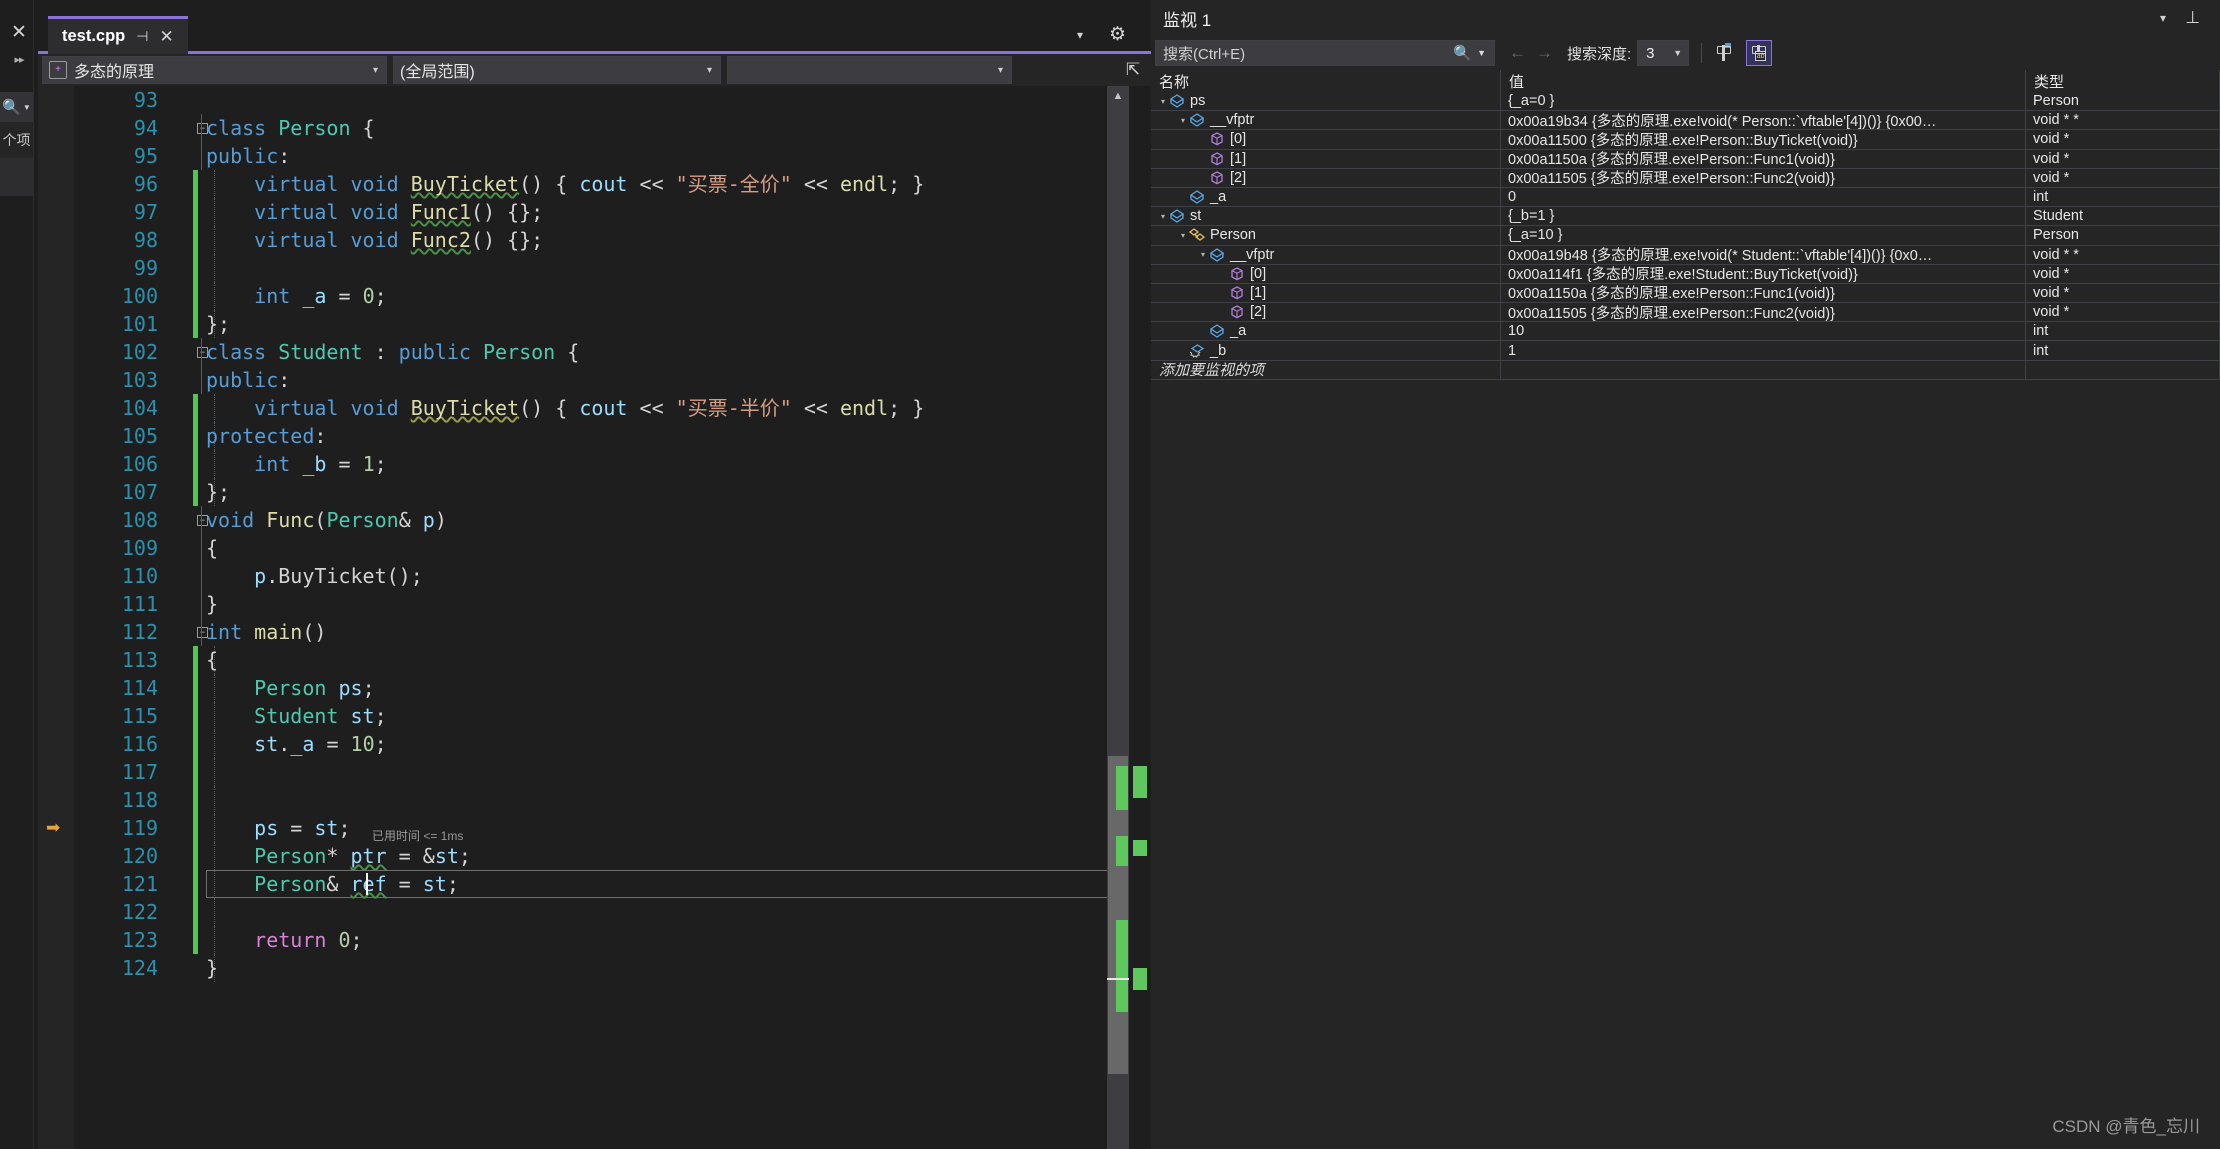  Describe the element at coordinates (16, 107) in the screenshot. I see `search-icon-button: 🔍 ▼` at that location.